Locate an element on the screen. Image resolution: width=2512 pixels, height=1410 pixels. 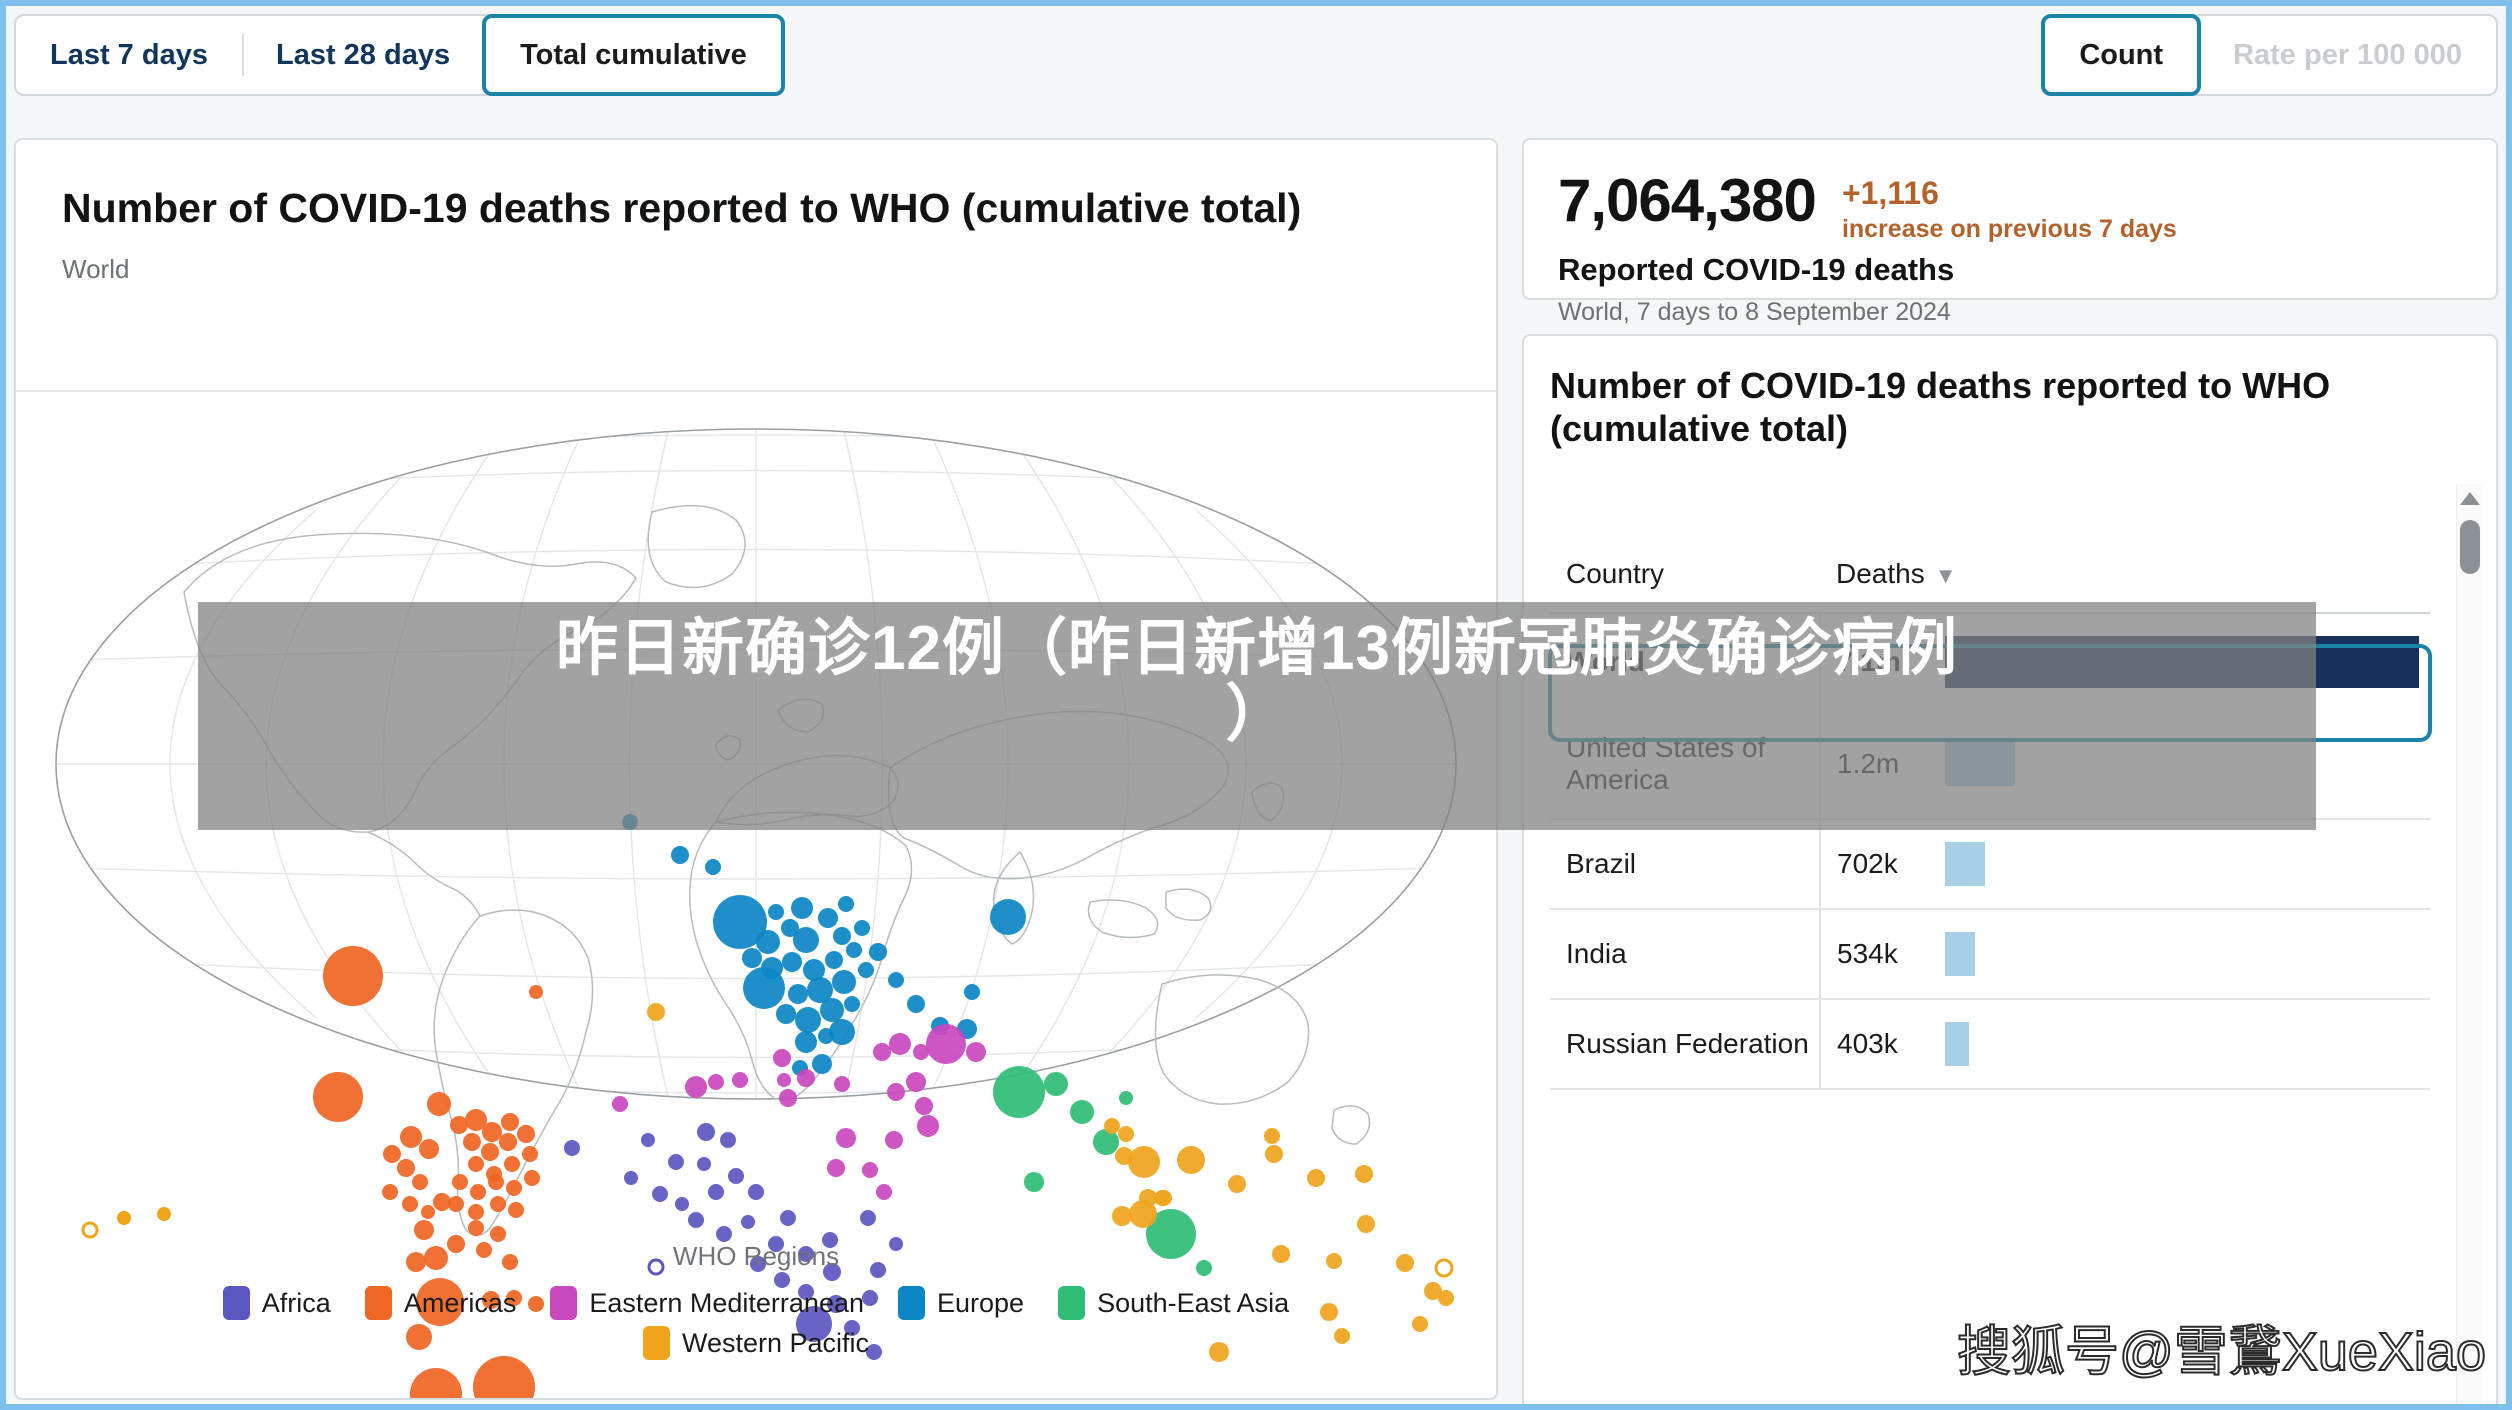
table-row: India 534k is located at coordinates (1990, 955).